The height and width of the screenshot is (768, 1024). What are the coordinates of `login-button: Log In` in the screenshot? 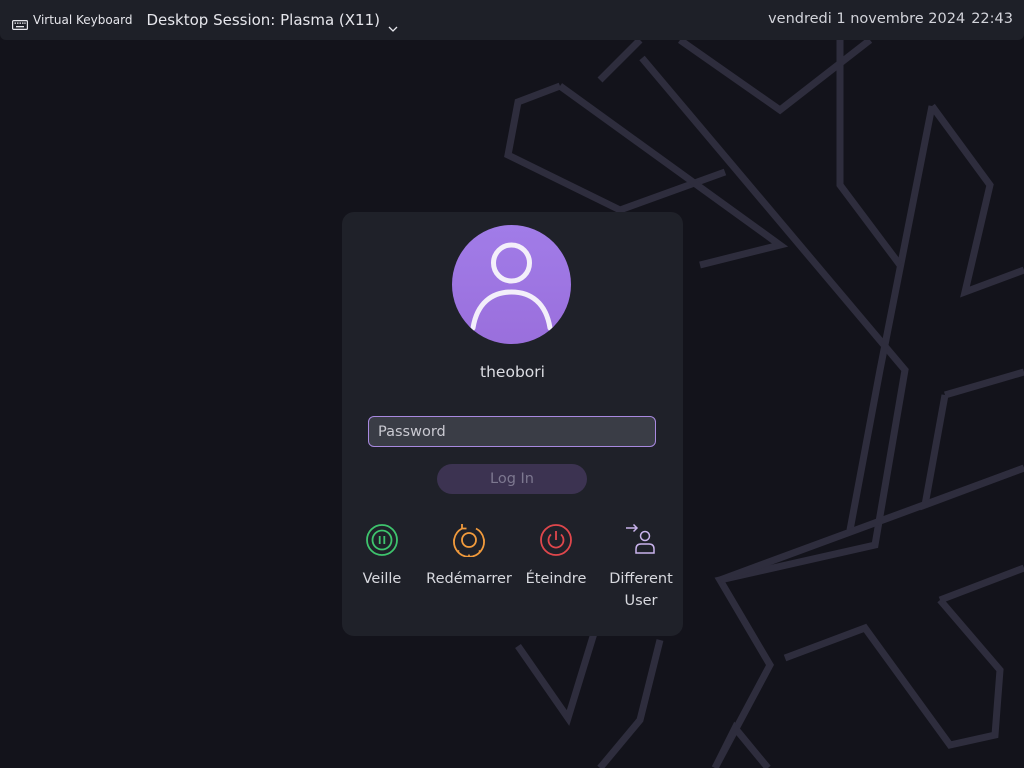 It's located at (512, 479).